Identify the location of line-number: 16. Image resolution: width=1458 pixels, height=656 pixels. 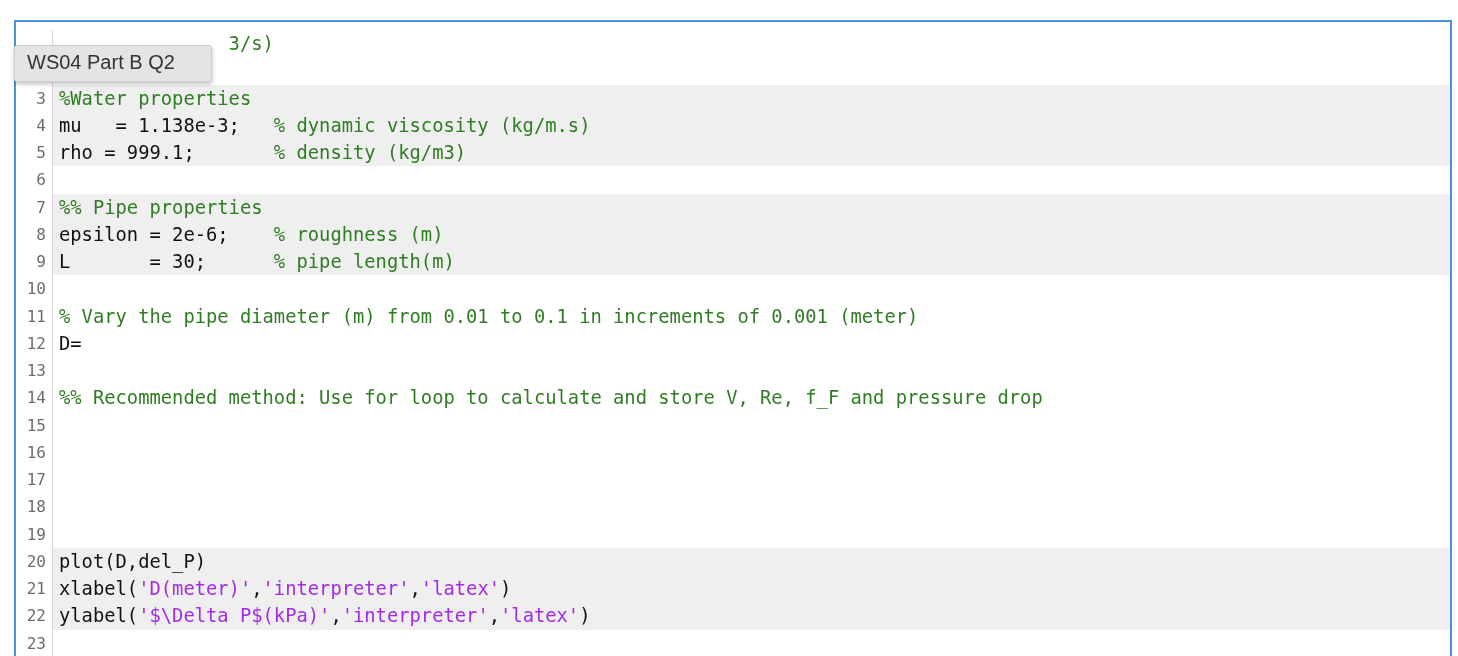
(36, 452).